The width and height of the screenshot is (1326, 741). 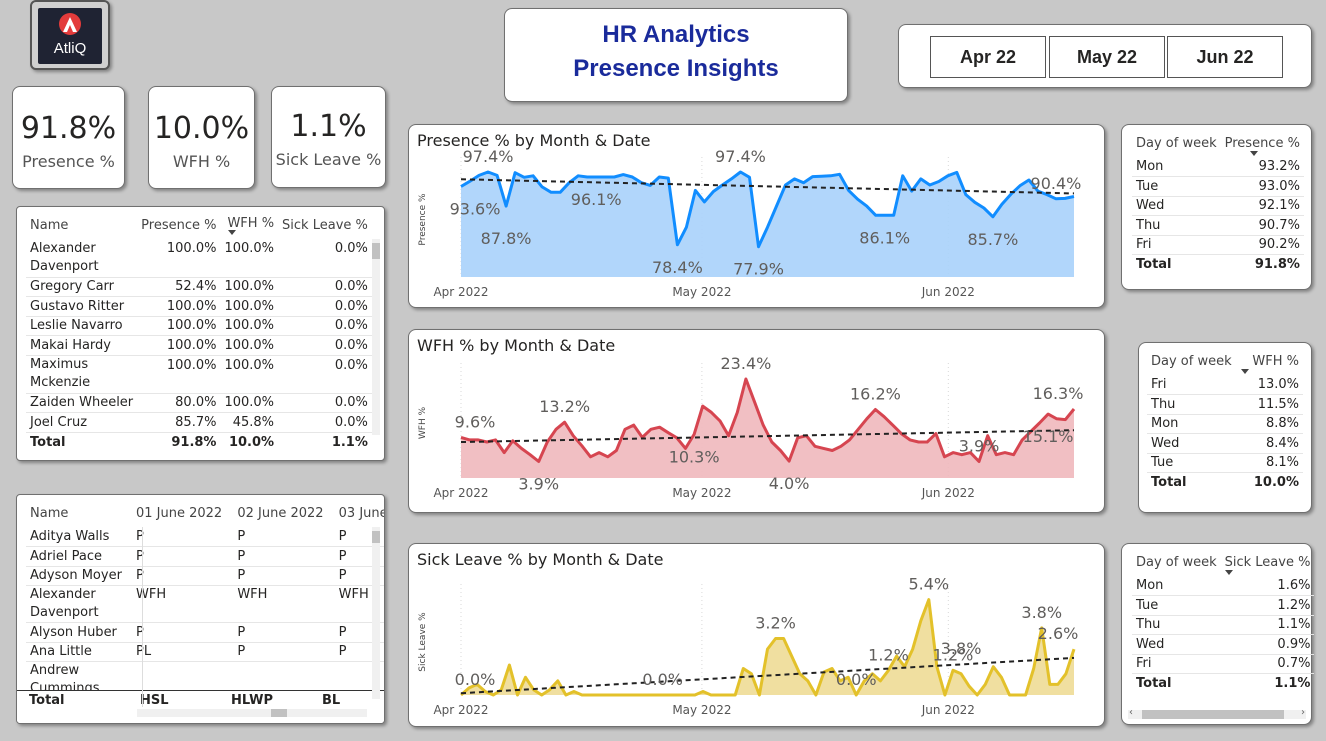 What do you see at coordinates (1267, 605) in the screenshot?
I see `cell-value: 1.2%` at bounding box center [1267, 605].